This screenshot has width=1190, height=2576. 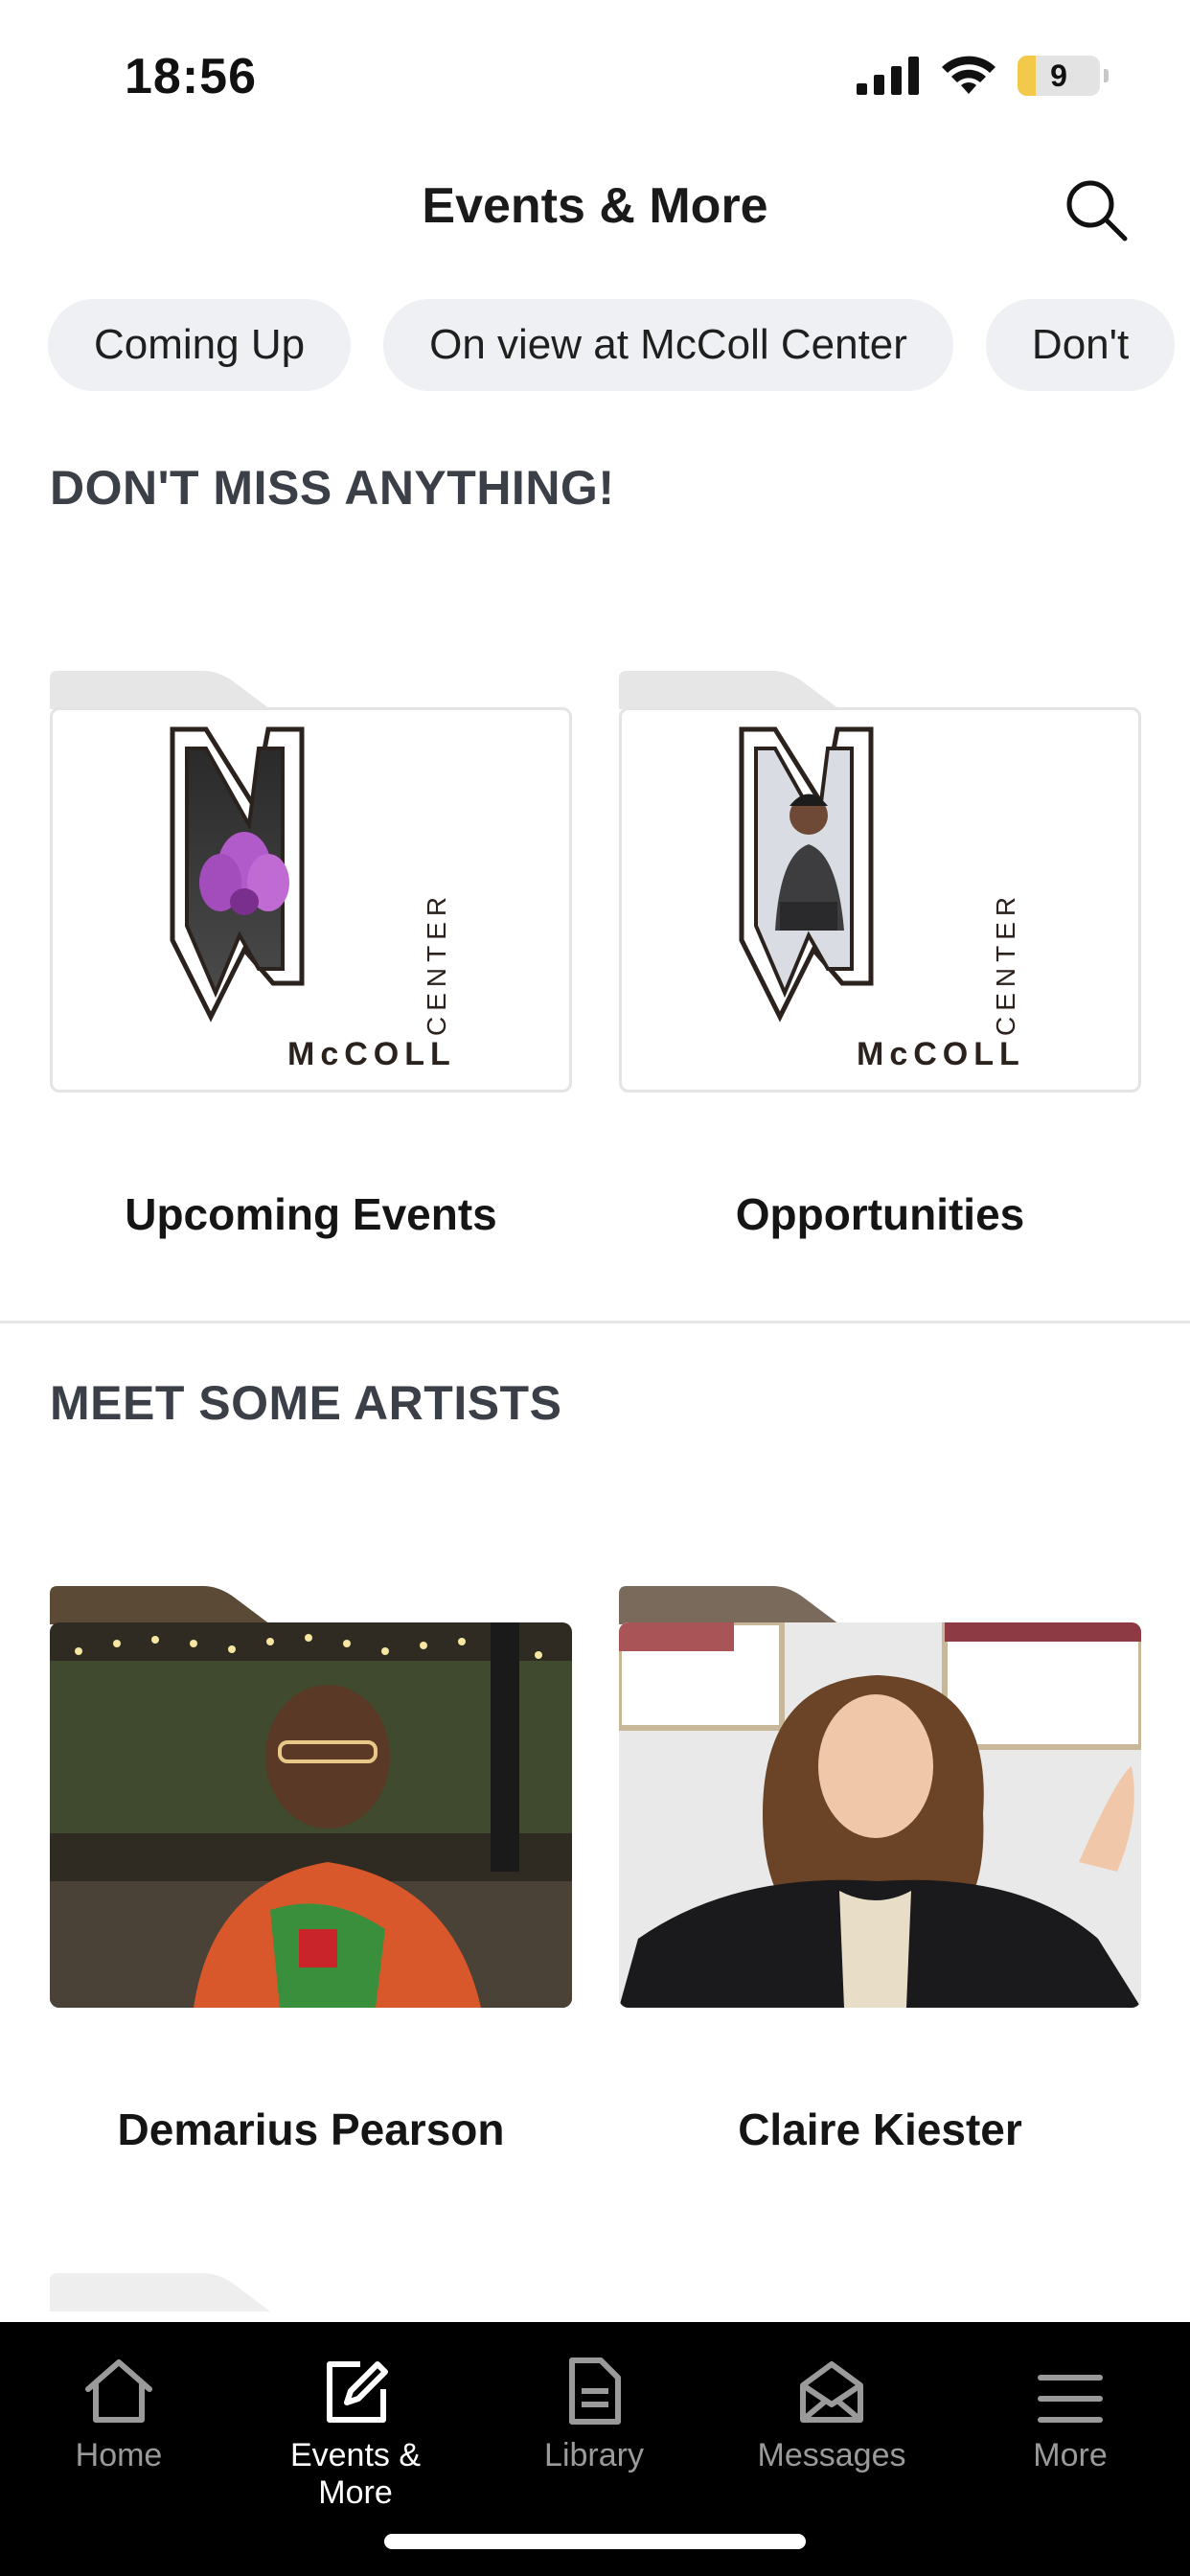 I want to click on section-title-dont-miss: DON'T MISS ANYTHING!, so click(x=333, y=488).